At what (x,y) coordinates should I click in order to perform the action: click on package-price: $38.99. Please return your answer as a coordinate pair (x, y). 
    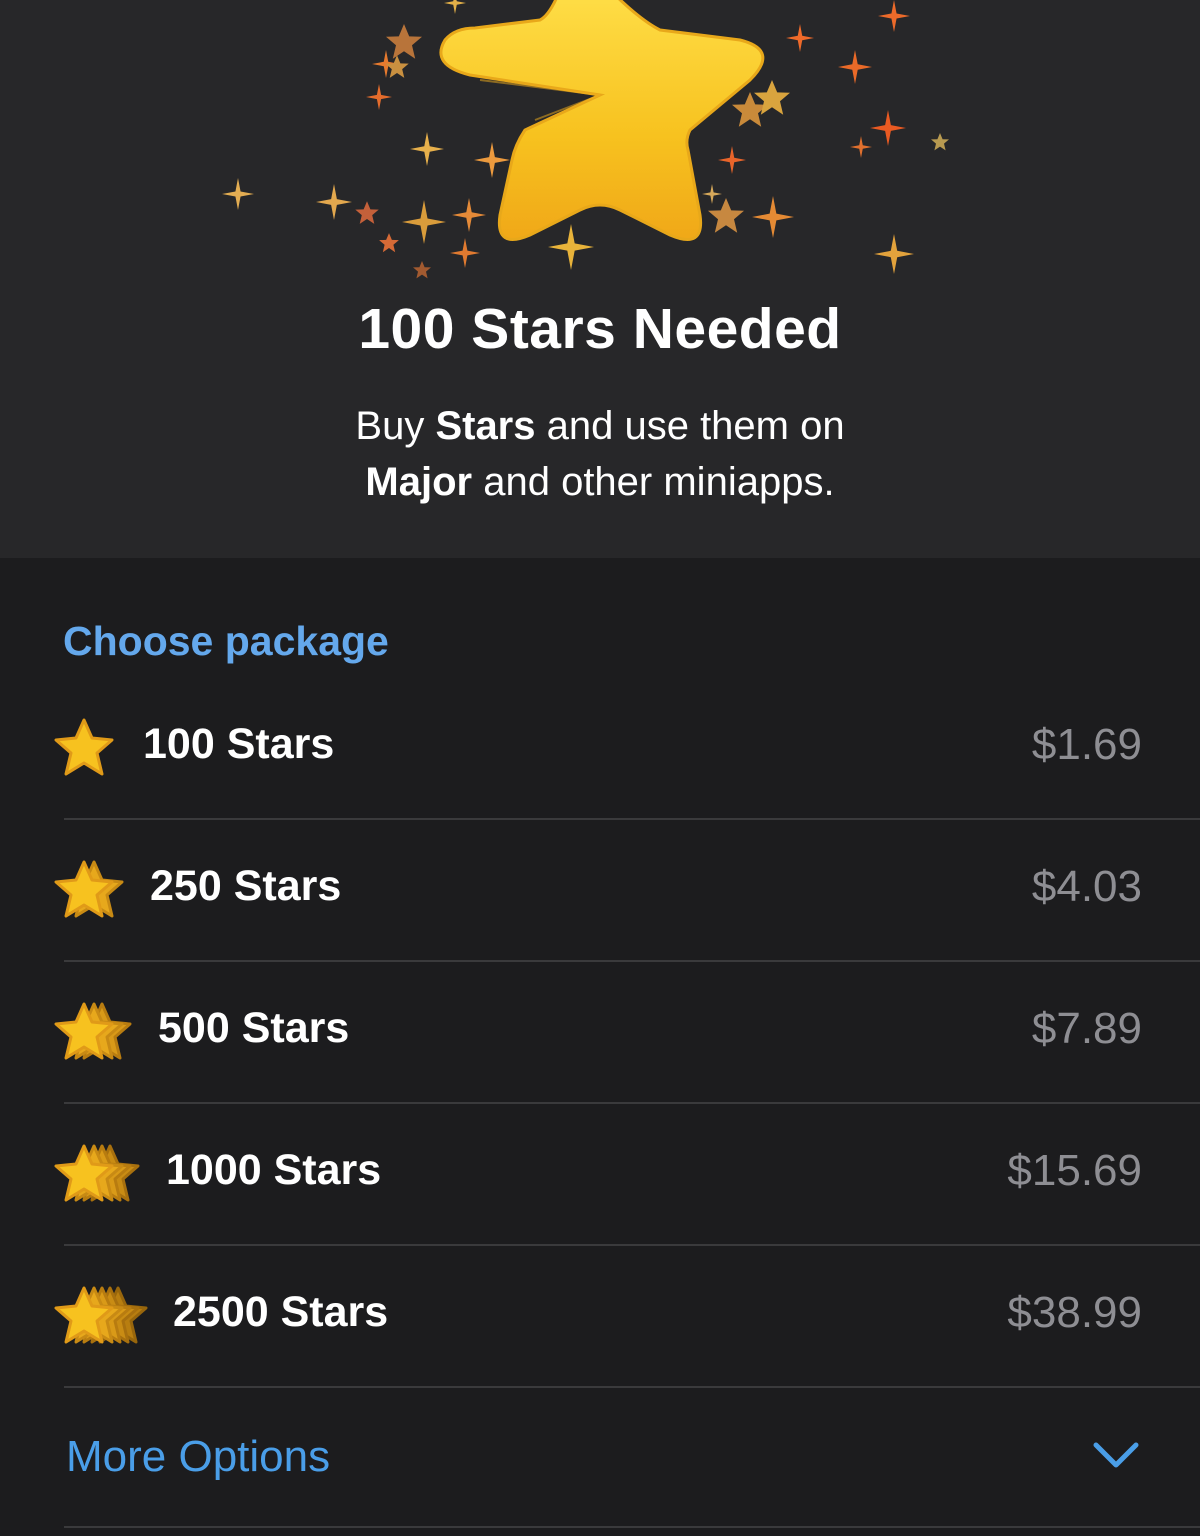
    Looking at the image, I should click on (1074, 1312).